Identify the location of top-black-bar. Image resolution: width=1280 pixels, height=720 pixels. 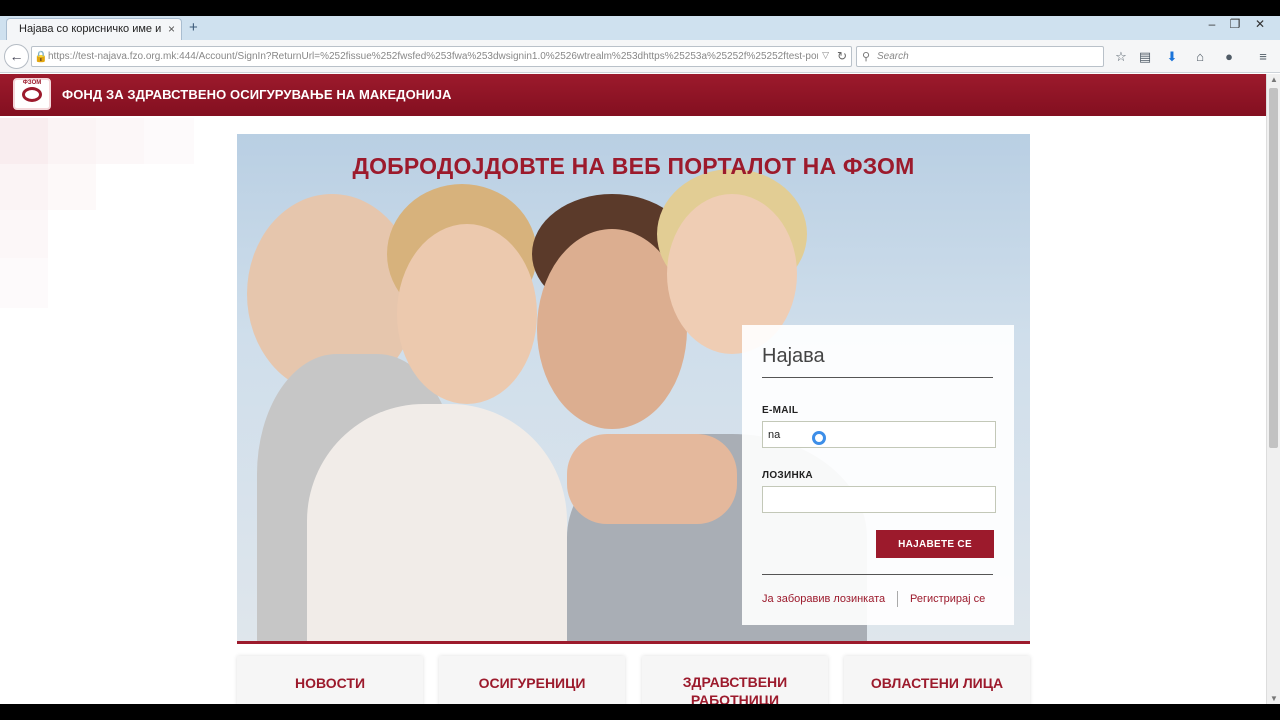
(640, 8).